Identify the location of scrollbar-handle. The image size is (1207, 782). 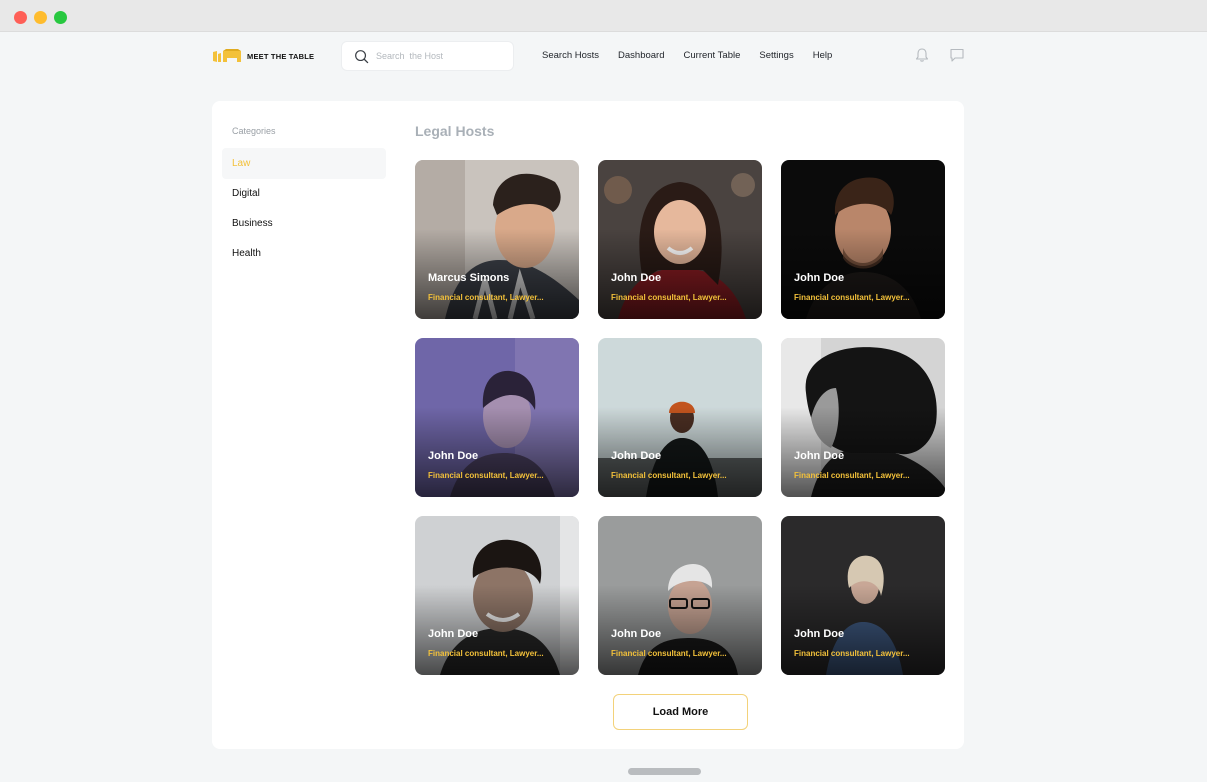
(664, 771).